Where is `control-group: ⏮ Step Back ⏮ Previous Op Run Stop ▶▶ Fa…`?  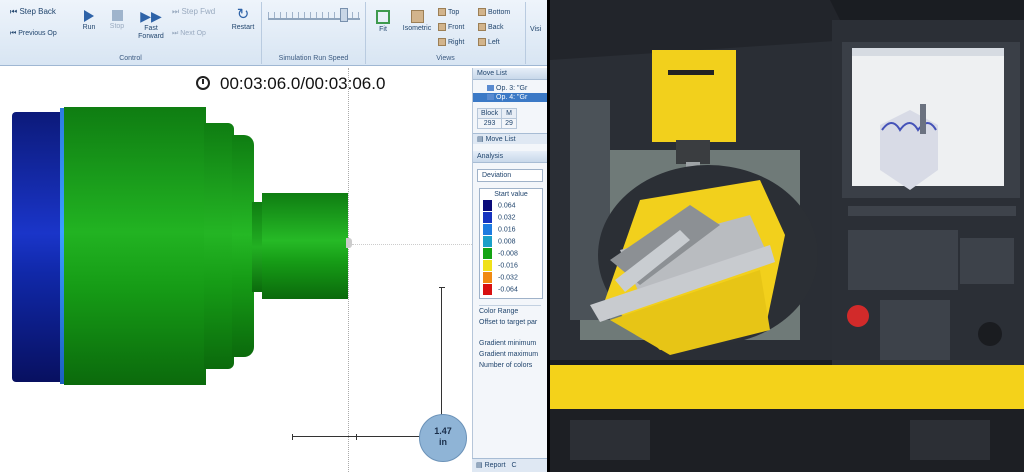 control-group: ⏮ Step Back ⏮ Previous Op Run Stop ▶▶ Fa… is located at coordinates (131, 33).